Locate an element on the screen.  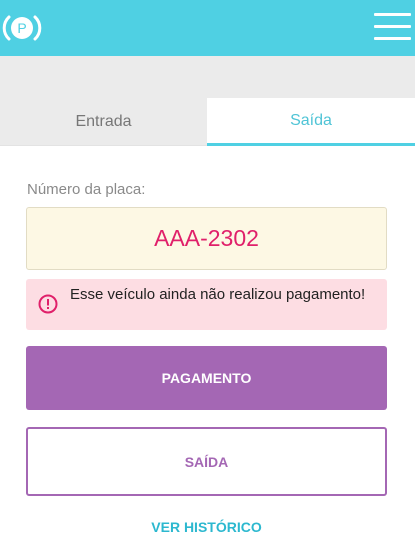
tab-bar: Entrada Saída is located at coordinates (207, 122).